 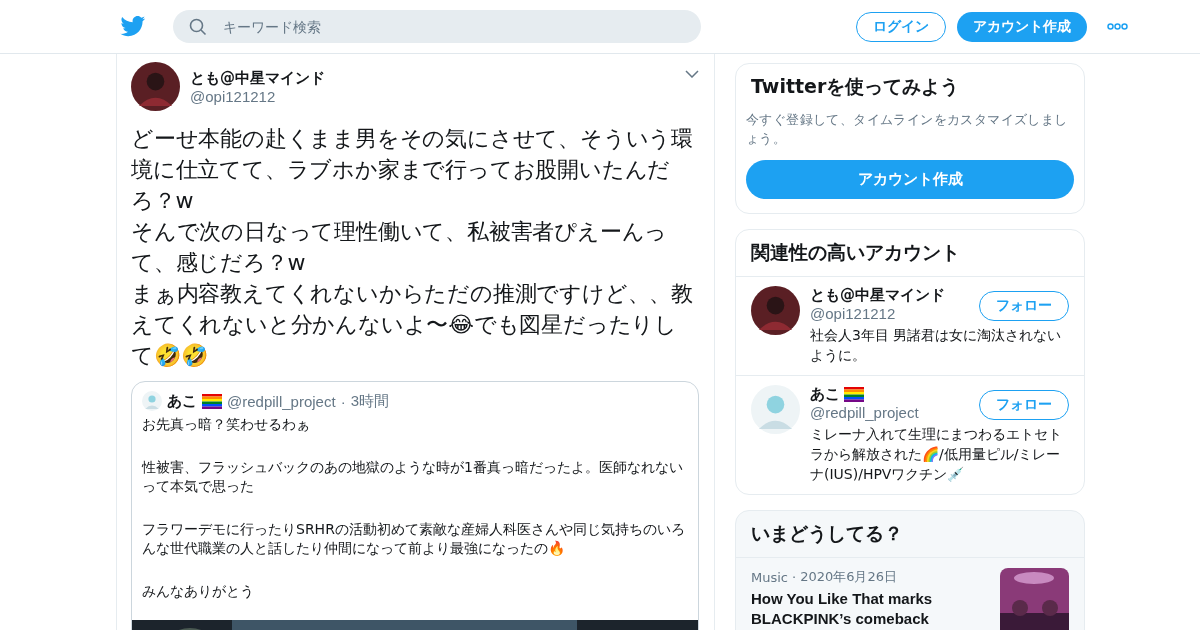 I want to click on login-button: ログイン, so click(x=901, y=26).